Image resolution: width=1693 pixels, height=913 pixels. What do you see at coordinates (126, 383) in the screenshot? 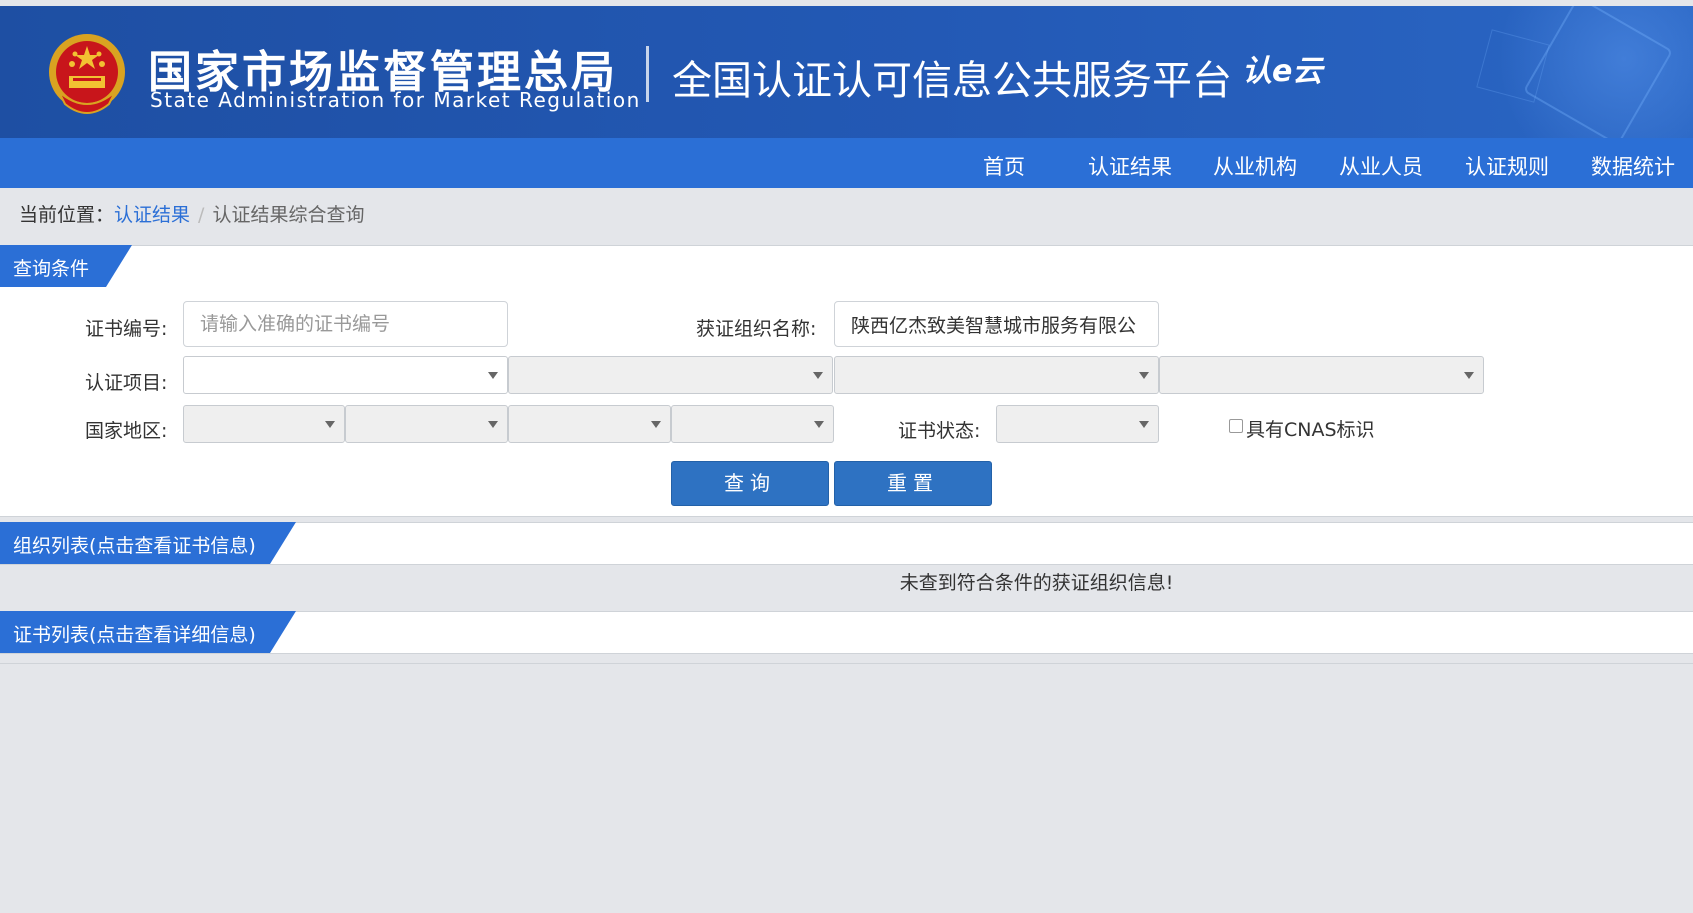
I see `cert-project-label: 认证项目:` at bounding box center [126, 383].